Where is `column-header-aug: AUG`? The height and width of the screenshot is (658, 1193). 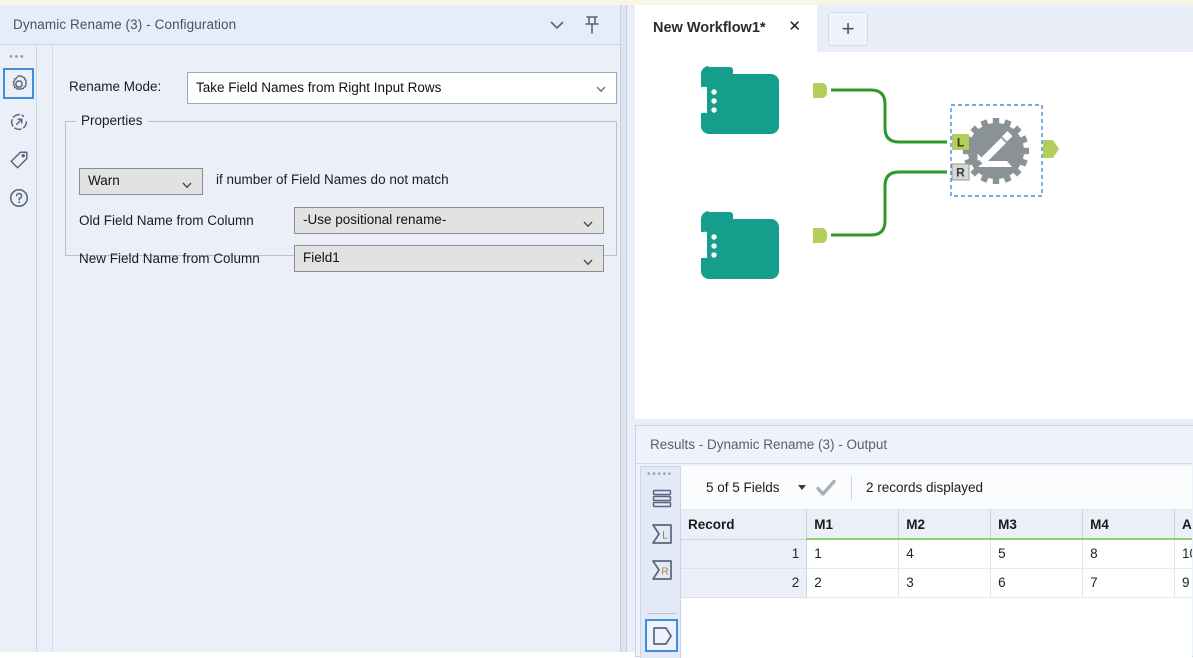
column-header-aug: AUG is located at coordinates (1183, 525).